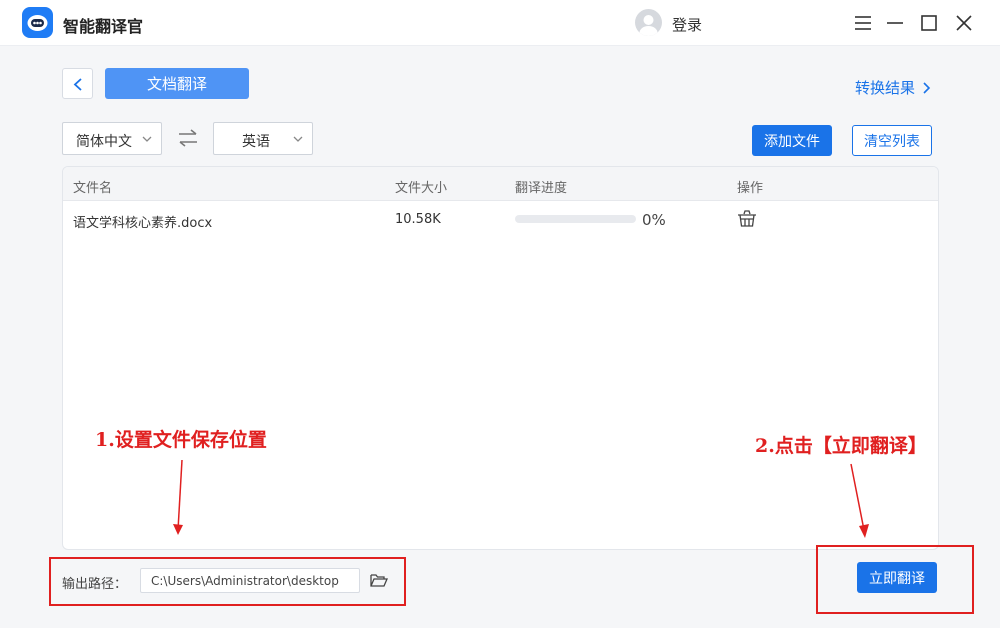  Describe the element at coordinates (104, 142) in the screenshot. I see `source-language-value: 简体中文` at that location.